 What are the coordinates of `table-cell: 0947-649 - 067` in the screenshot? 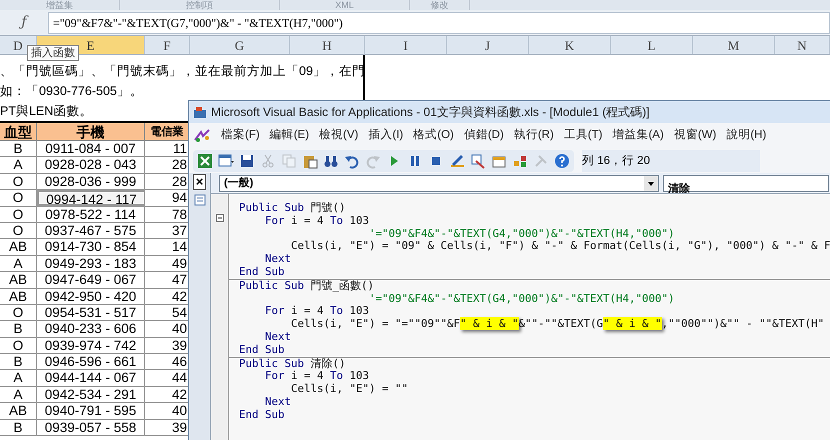 It's located at (91, 280).